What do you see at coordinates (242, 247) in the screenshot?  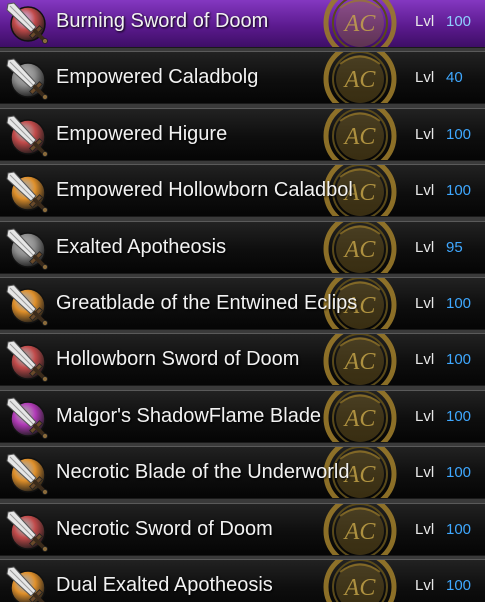 I see `list-item: Exalted Apotheosis AC Lvl 95` at bounding box center [242, 247].